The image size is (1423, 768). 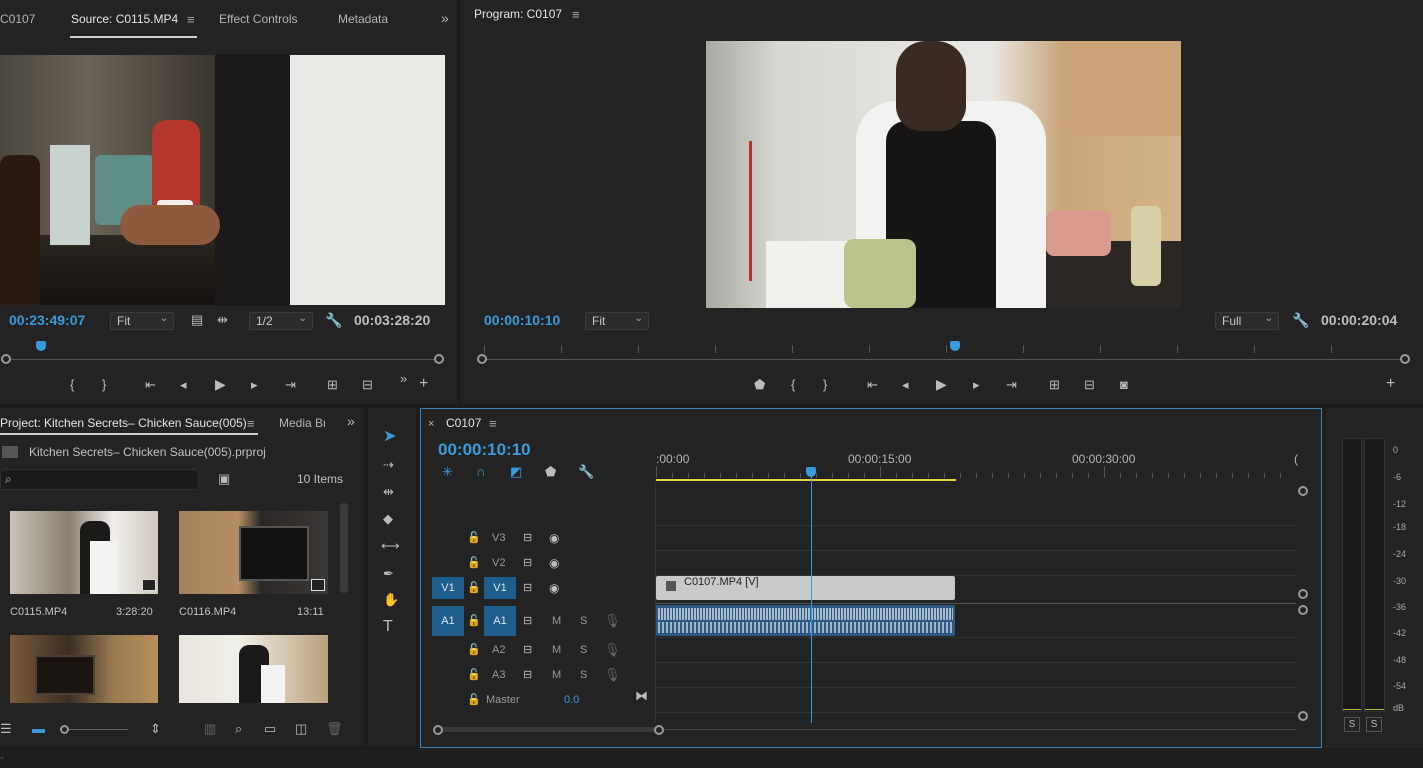 What do you see at coordinates (484, 450) in the screenshot?
I see `sequence-timecode: 00:00:10:10` at bounding box center [484, 450].